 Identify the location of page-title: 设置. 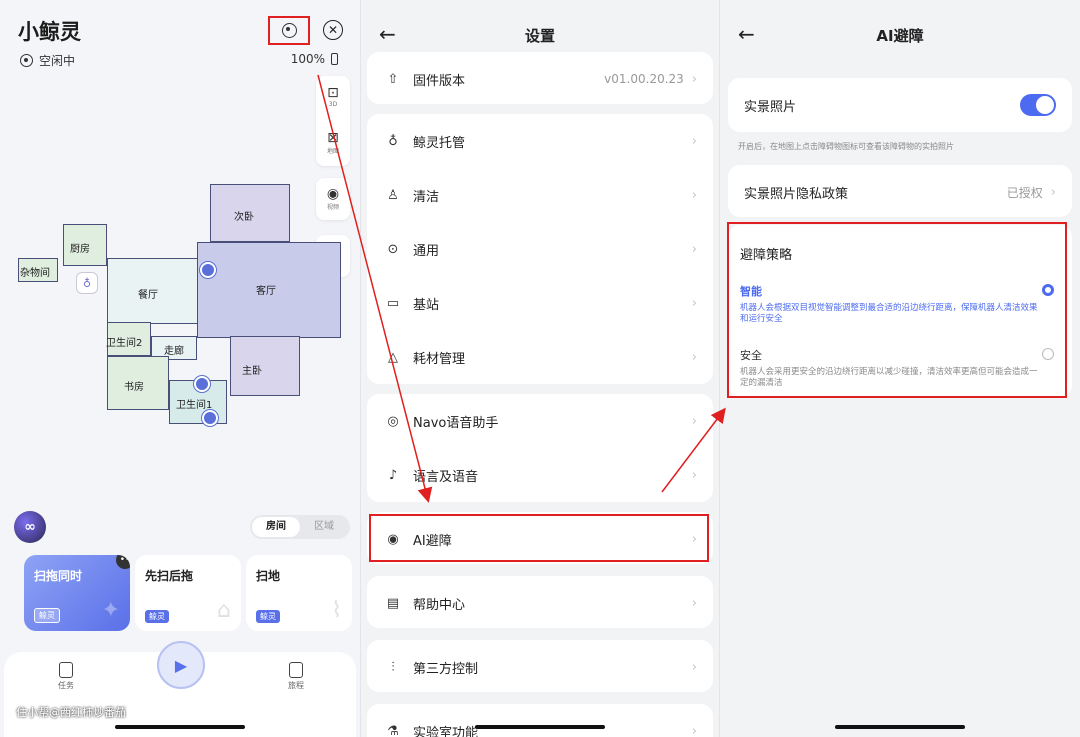
(539, 36).